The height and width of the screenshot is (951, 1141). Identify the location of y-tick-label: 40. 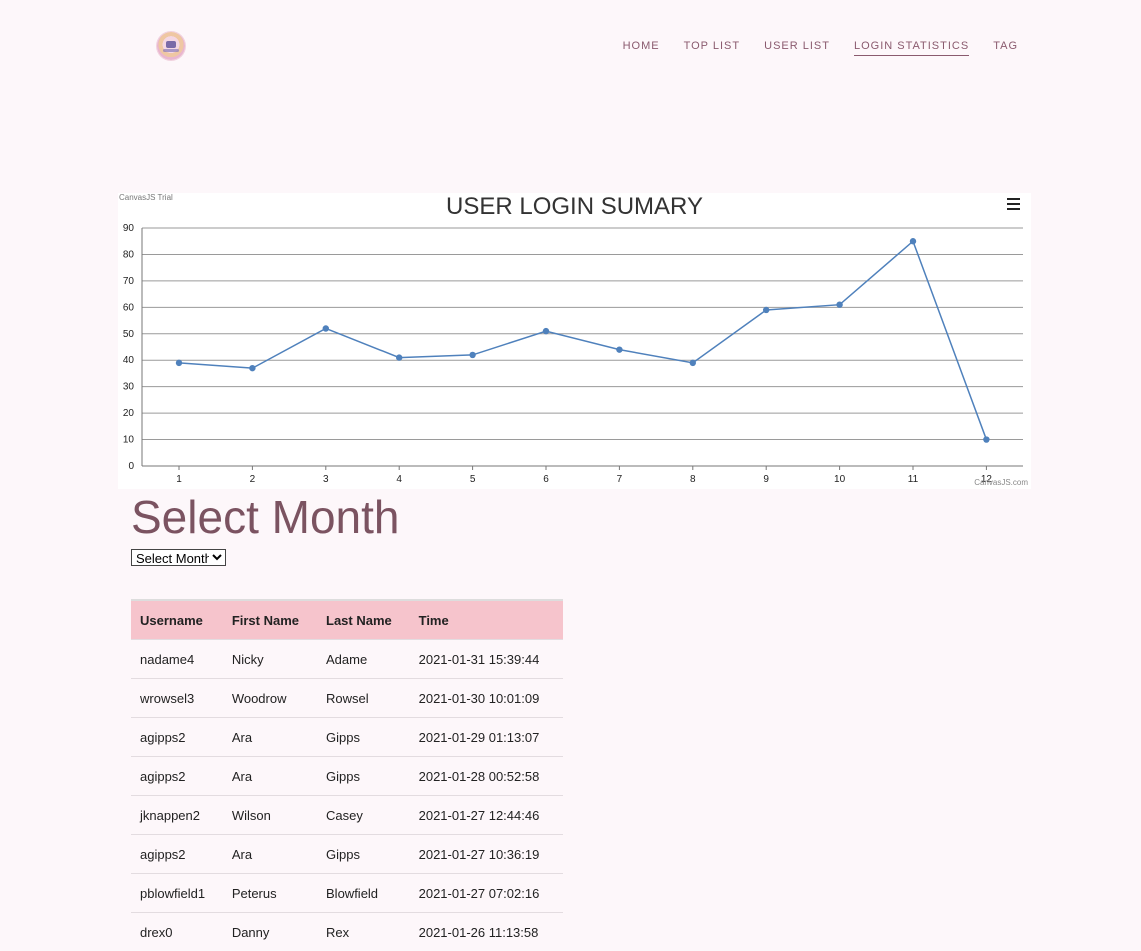
(129, 360).